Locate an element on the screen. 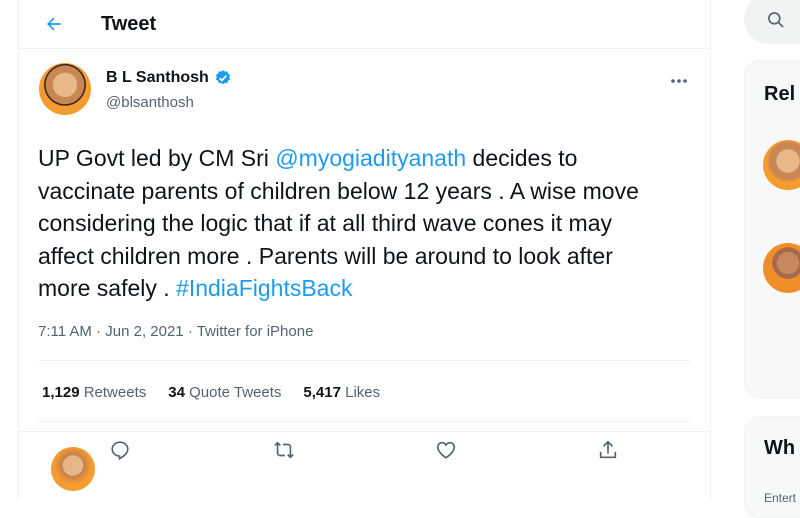 The height and width of the screenshot is (518, 800). reply-avatar is located at coordinates (73, 469).